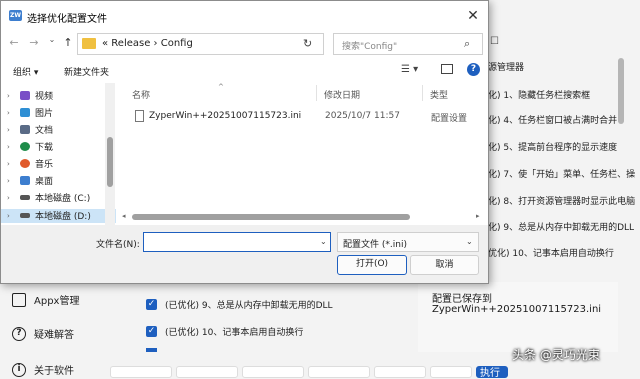  What do you see at coordinates (408, 242) in the screenshot?
I see `filetype-select: 配置文件 (*.ini) ⌄` at bounding box center [408, 242].